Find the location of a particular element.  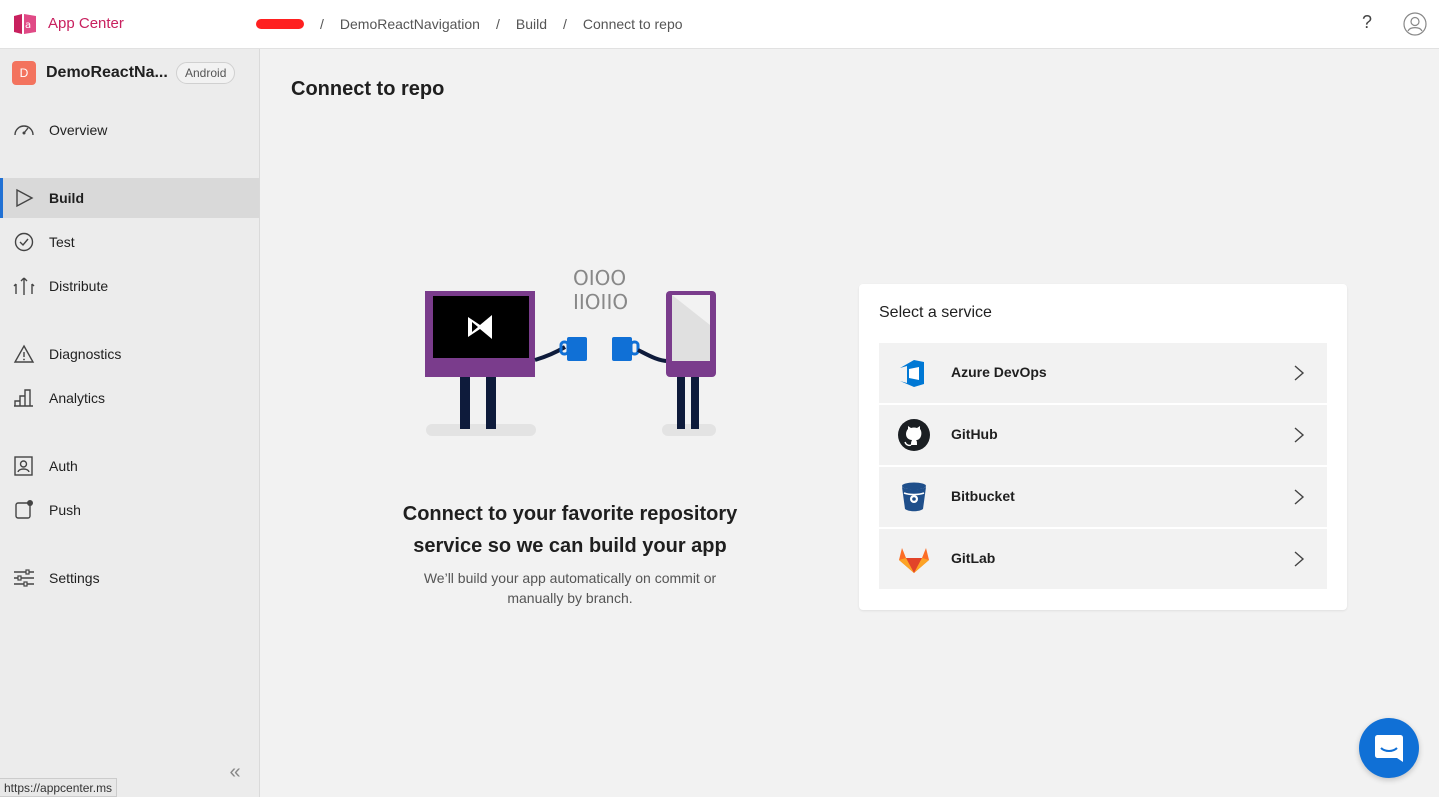

sidebar-item-build: Build is located at coordinates (129, 198).